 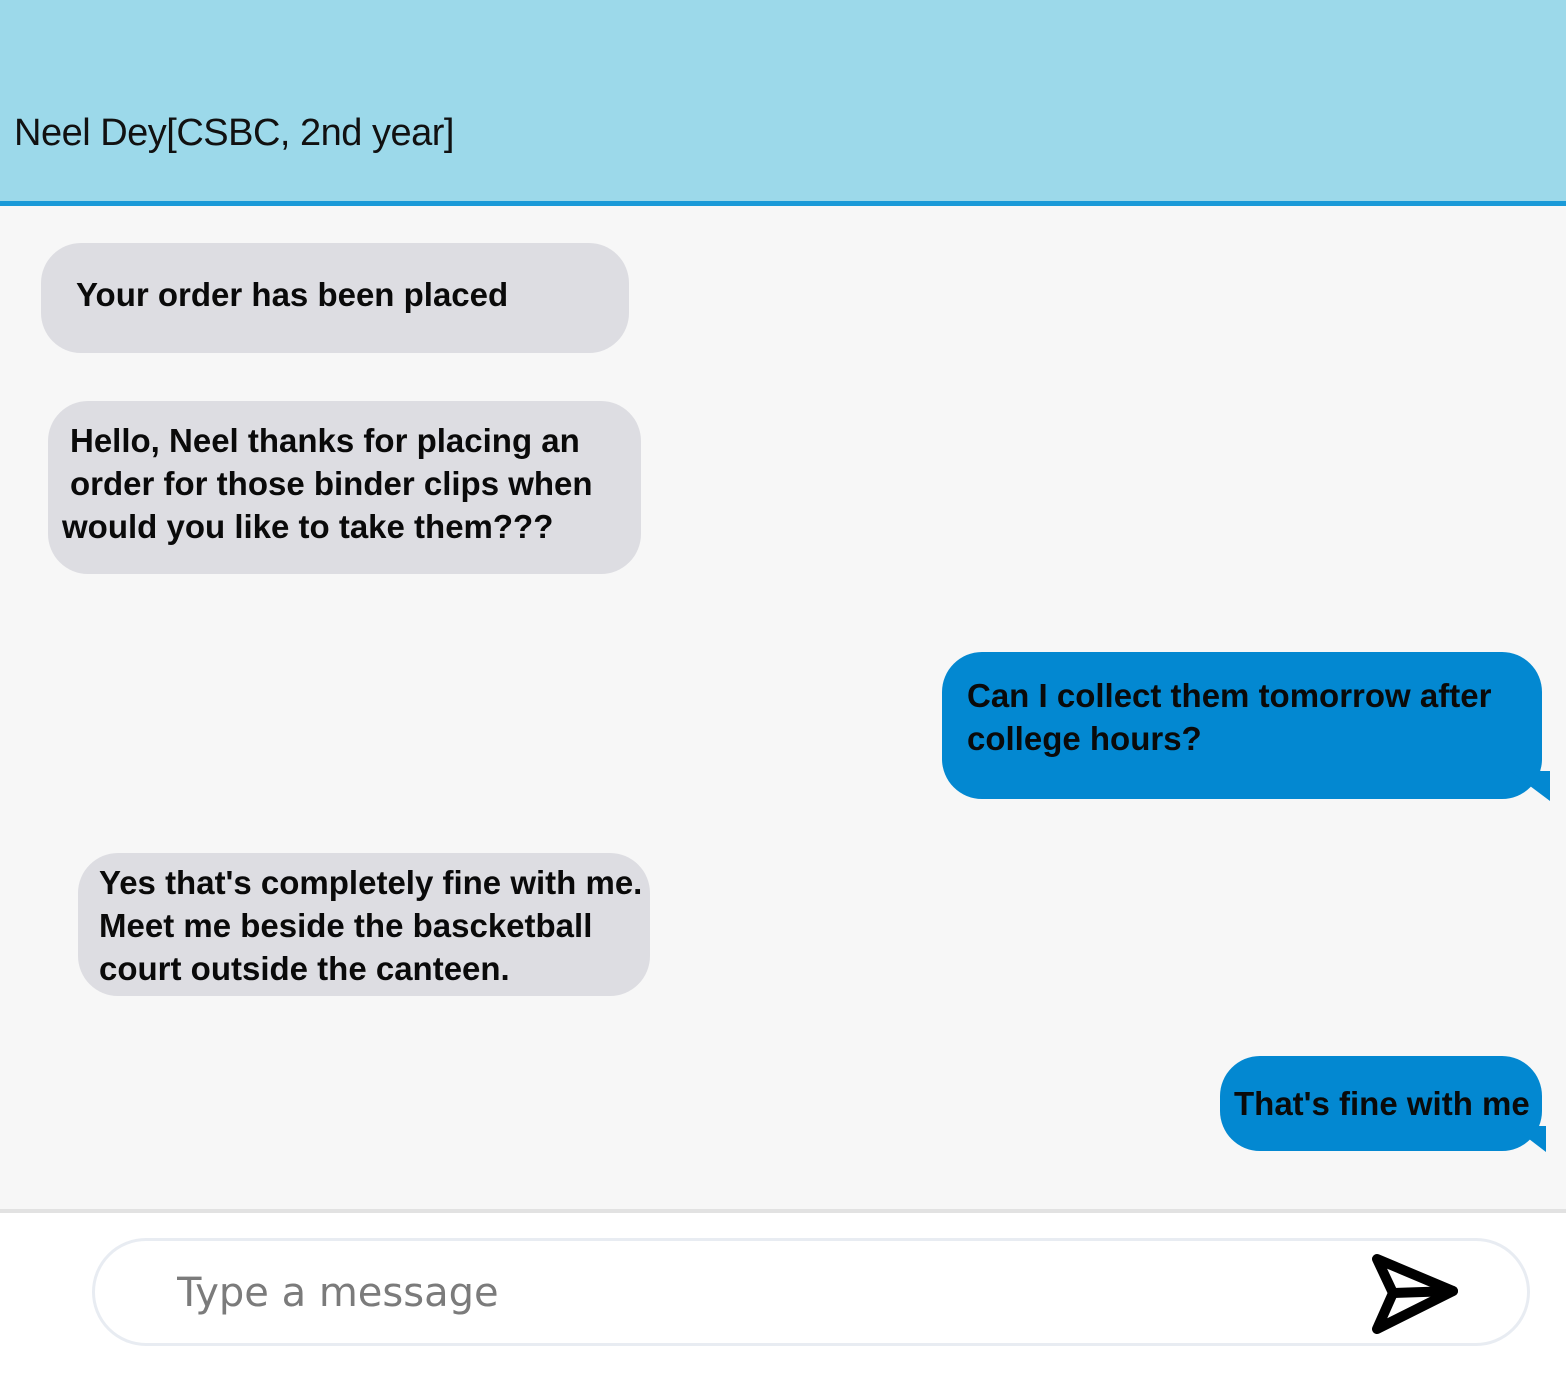 I want to click on message-text: Meet me beside the bascketball, so click(x=346, y=925).